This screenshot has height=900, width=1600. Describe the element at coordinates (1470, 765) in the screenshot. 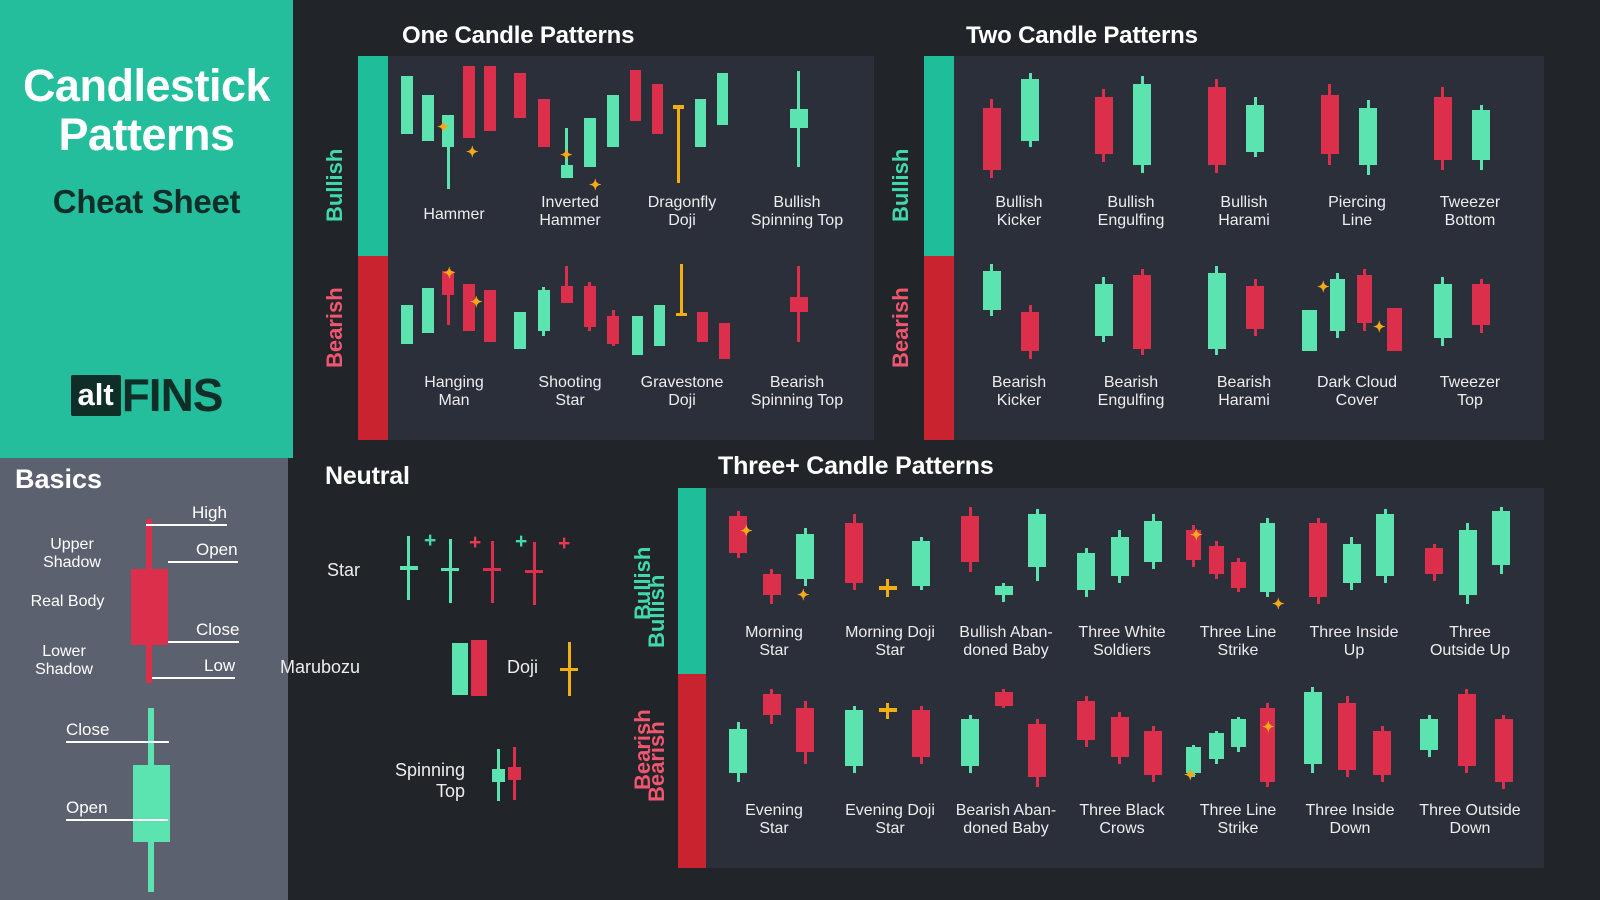

I see `pattern-three-outside-down: Three Outside Down` at that location.